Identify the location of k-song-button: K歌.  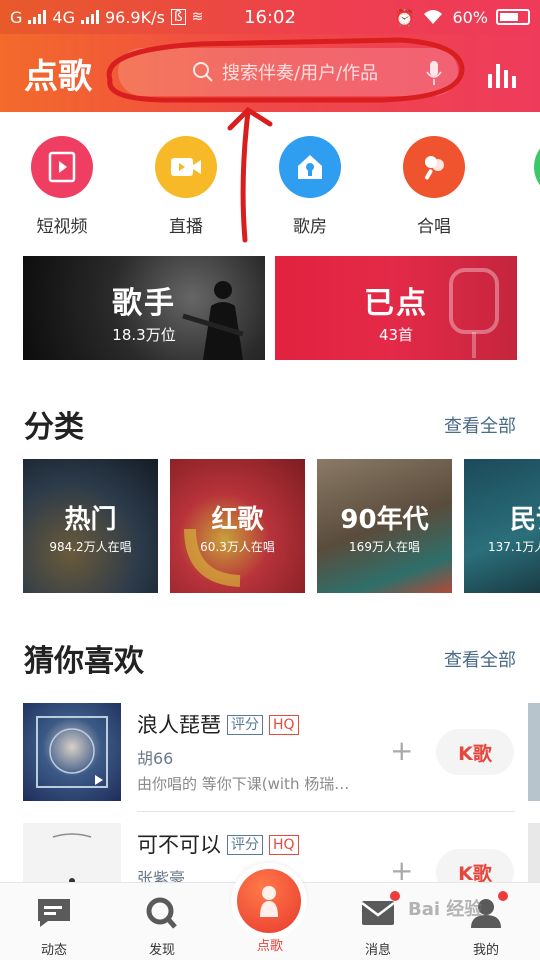
(475, 752).